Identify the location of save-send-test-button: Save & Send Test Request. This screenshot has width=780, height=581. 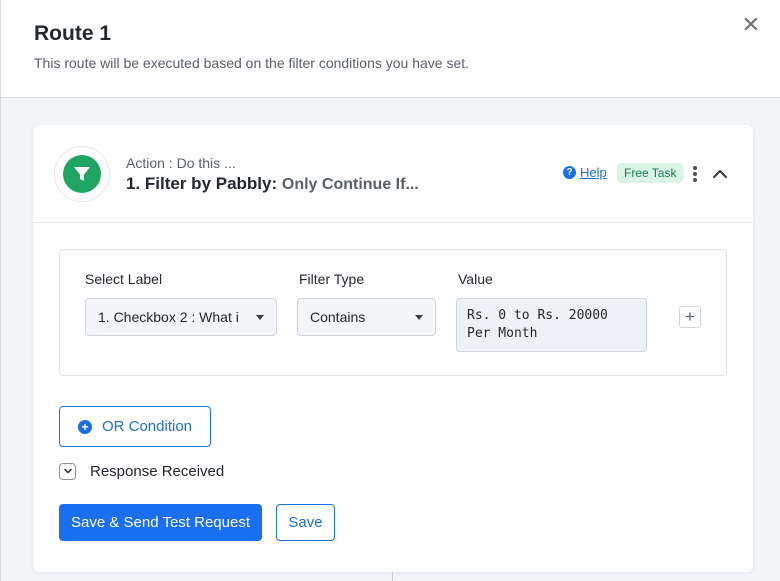
(160, 522).